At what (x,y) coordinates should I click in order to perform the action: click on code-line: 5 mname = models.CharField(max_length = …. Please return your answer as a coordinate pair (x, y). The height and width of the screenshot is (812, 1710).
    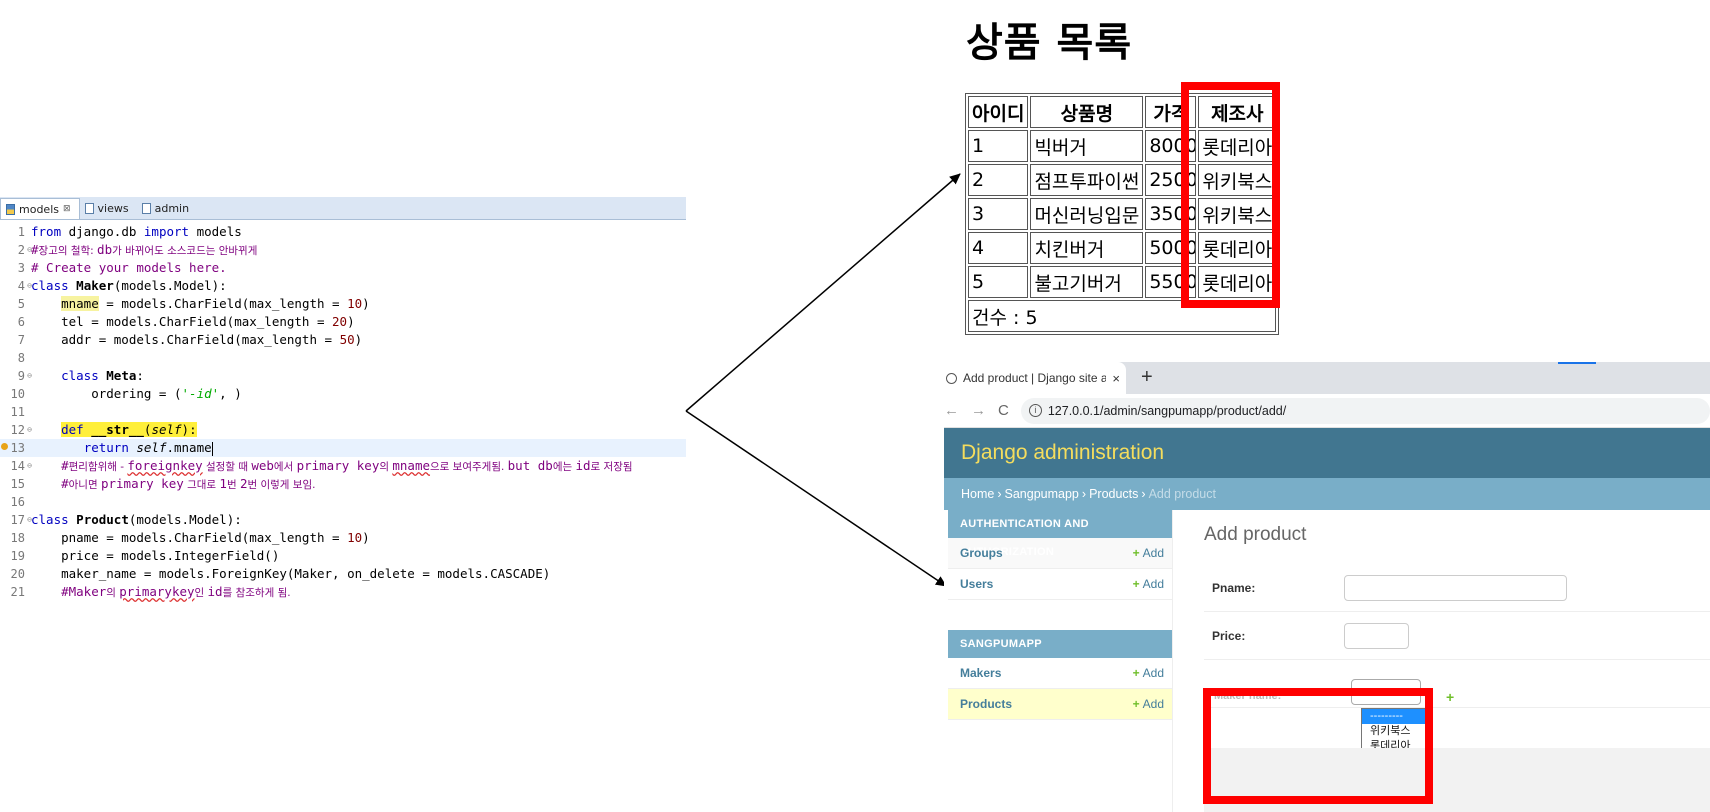
    Looking at the image, I should click on (193, 303).